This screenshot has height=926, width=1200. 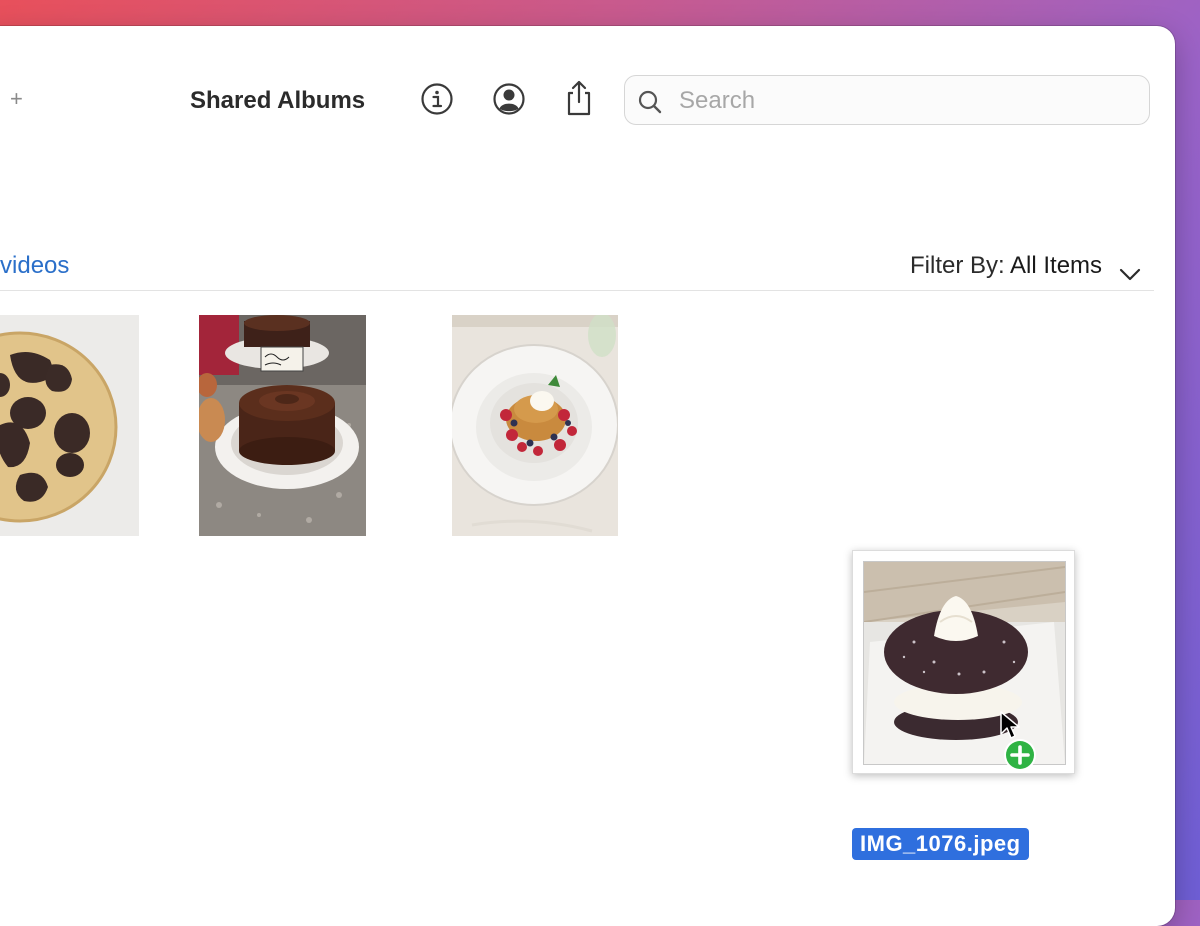 I want to click on pointer-cursor-icon, so click(x=1010, y=725).